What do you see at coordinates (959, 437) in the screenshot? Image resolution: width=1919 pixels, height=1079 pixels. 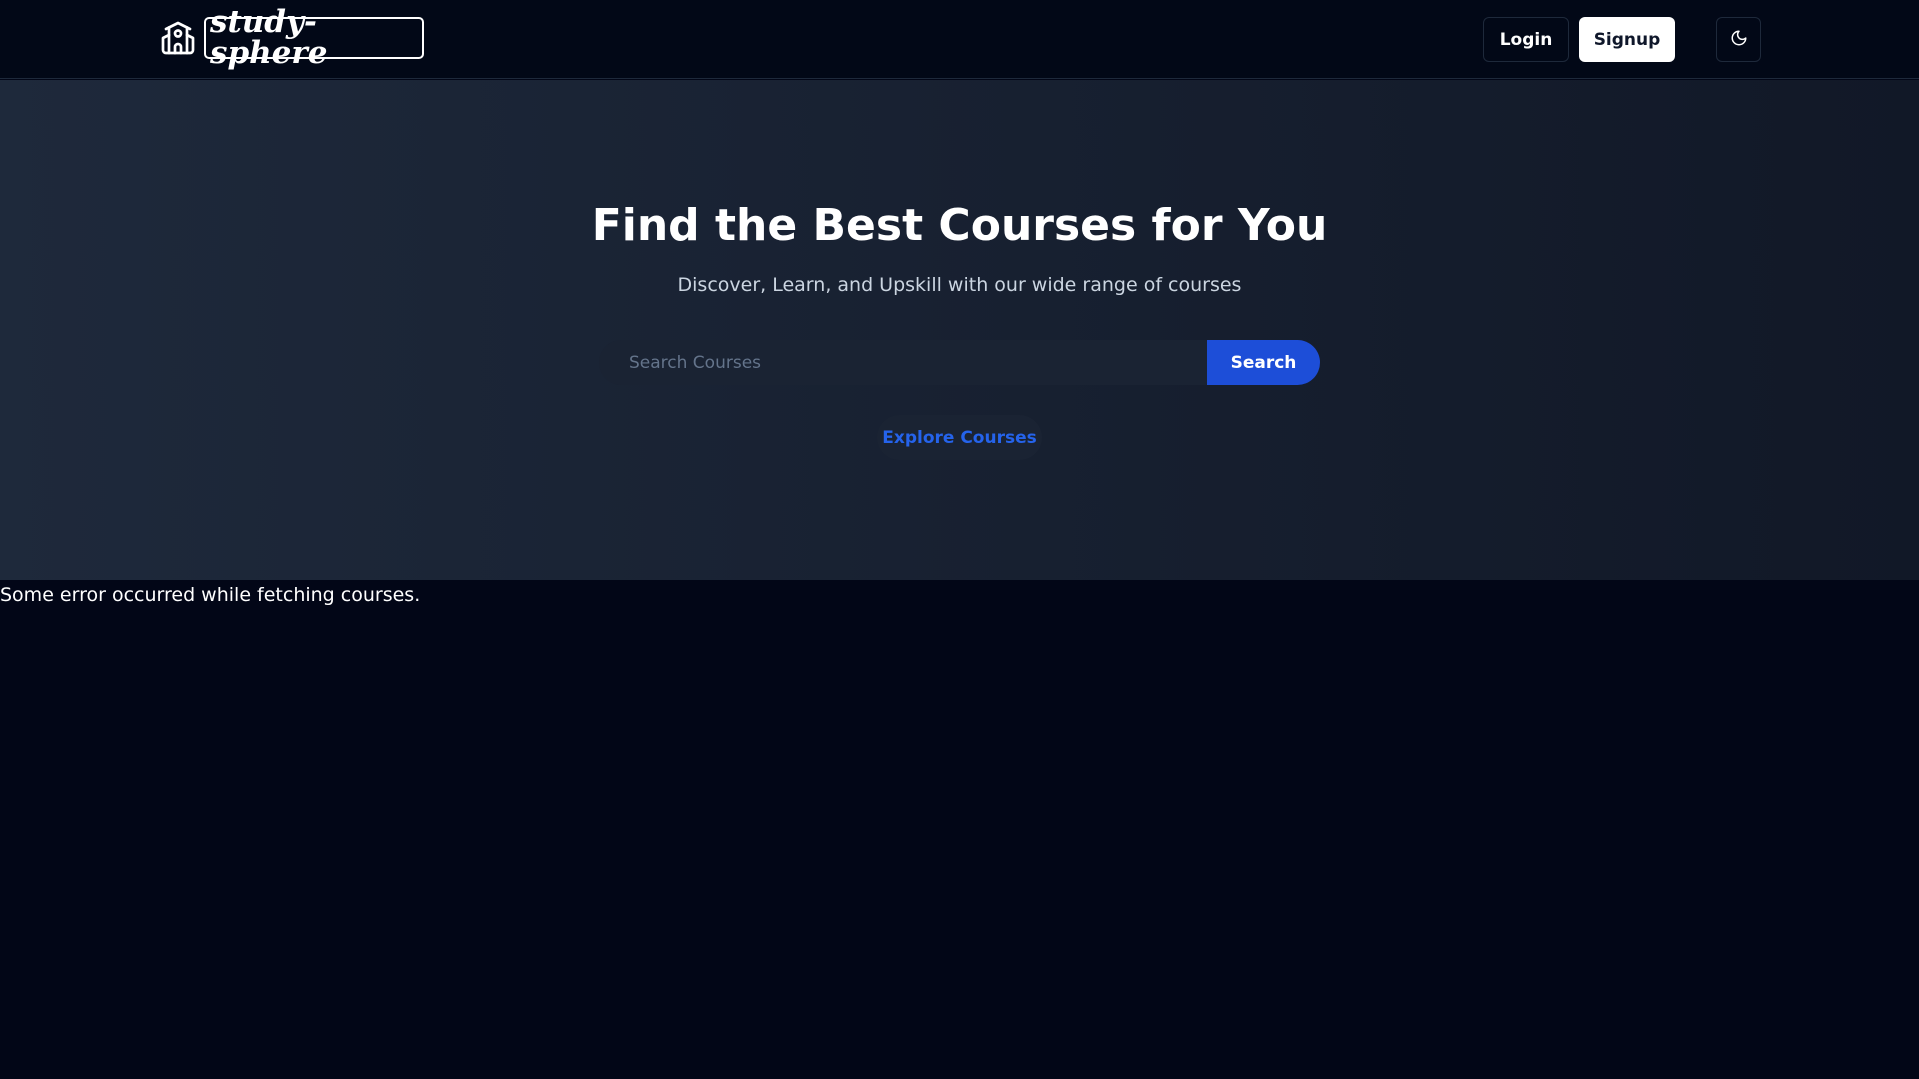 I see `explore-courses-button: Explore Courses` at bounding box center [959, 437].